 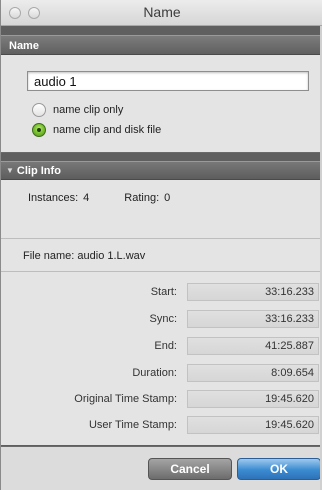 What do you see at coordinates (161, 45) in the screenshot?
I see `name-section-header: Name` at bounding box center [161, 45].